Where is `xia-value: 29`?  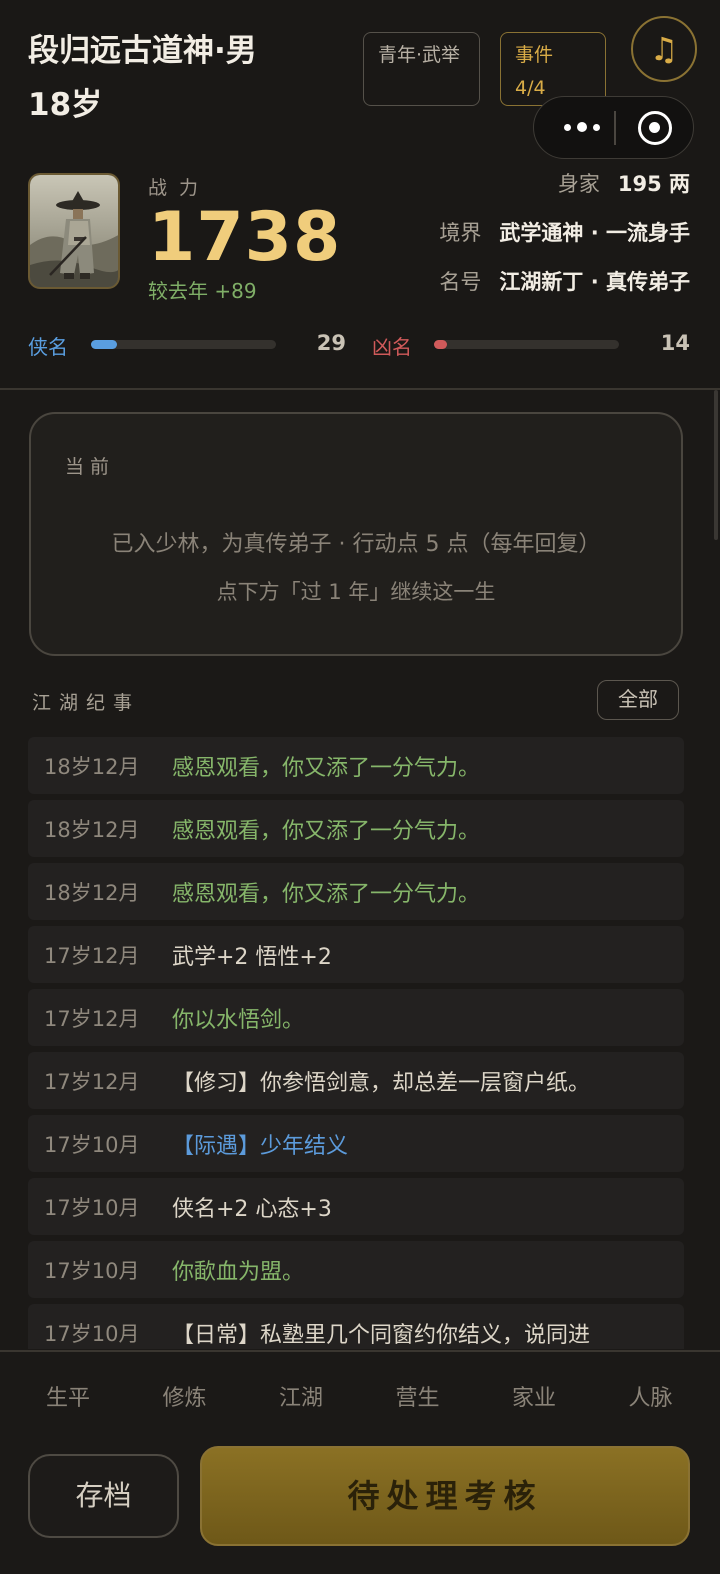
xia-value: 29 is located at coordinates (331, 343).